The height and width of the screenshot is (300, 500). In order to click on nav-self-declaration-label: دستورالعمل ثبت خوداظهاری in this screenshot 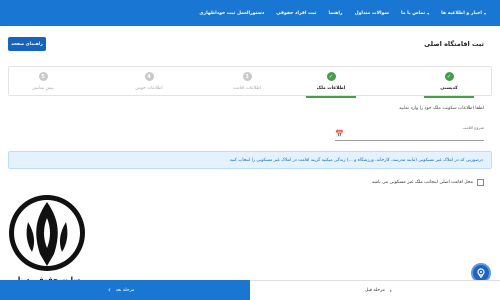, I will do `click(232, 13)`.